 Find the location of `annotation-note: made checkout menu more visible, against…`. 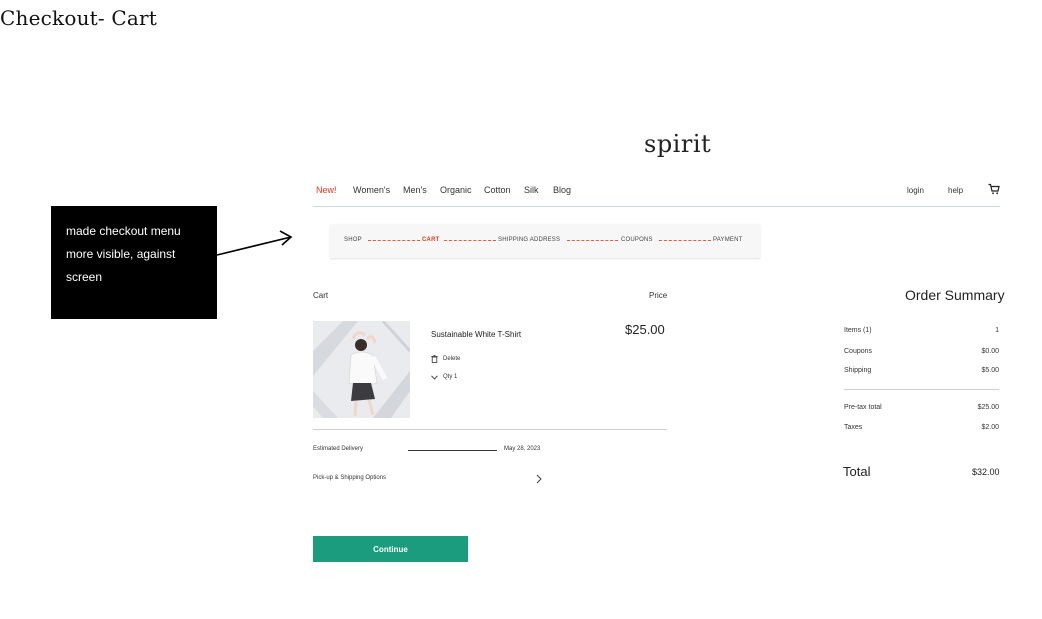

annotation-note: made checkout menu more visible, against… is located at coordinates (134, 262).